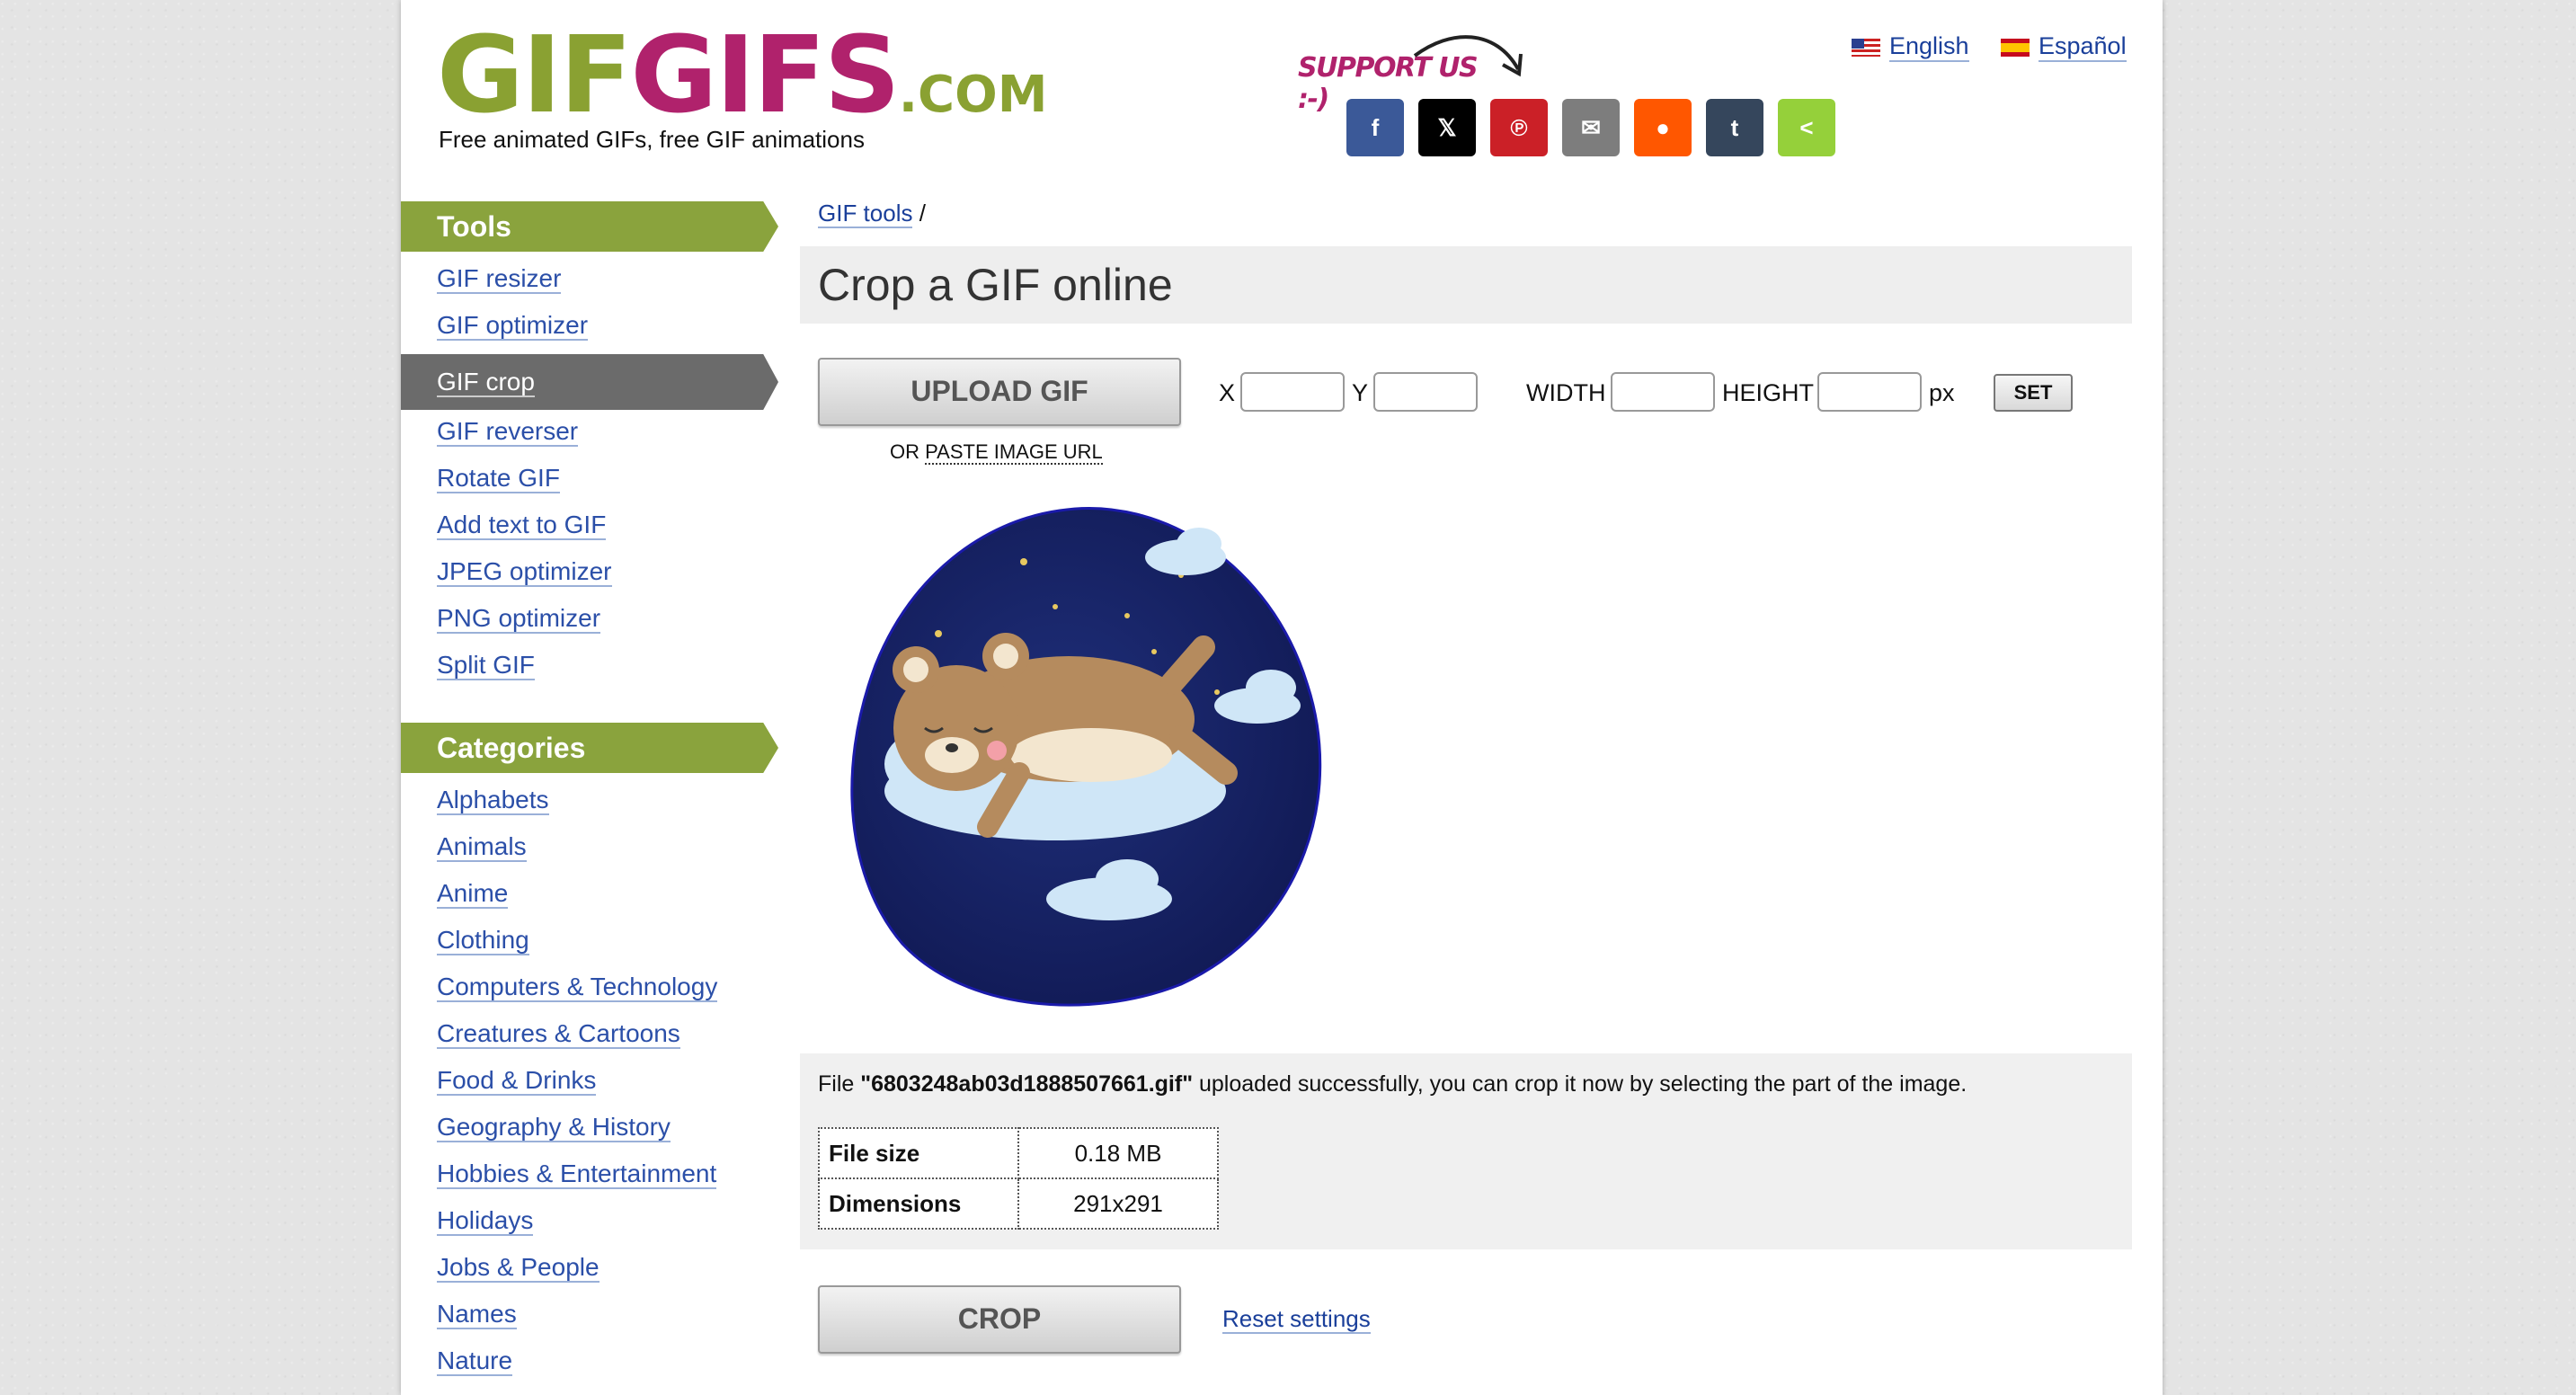 This screenshot has height=1395, width=2576. I want to click on sidebar-item-category: Geography & History, so click(577, 1127).